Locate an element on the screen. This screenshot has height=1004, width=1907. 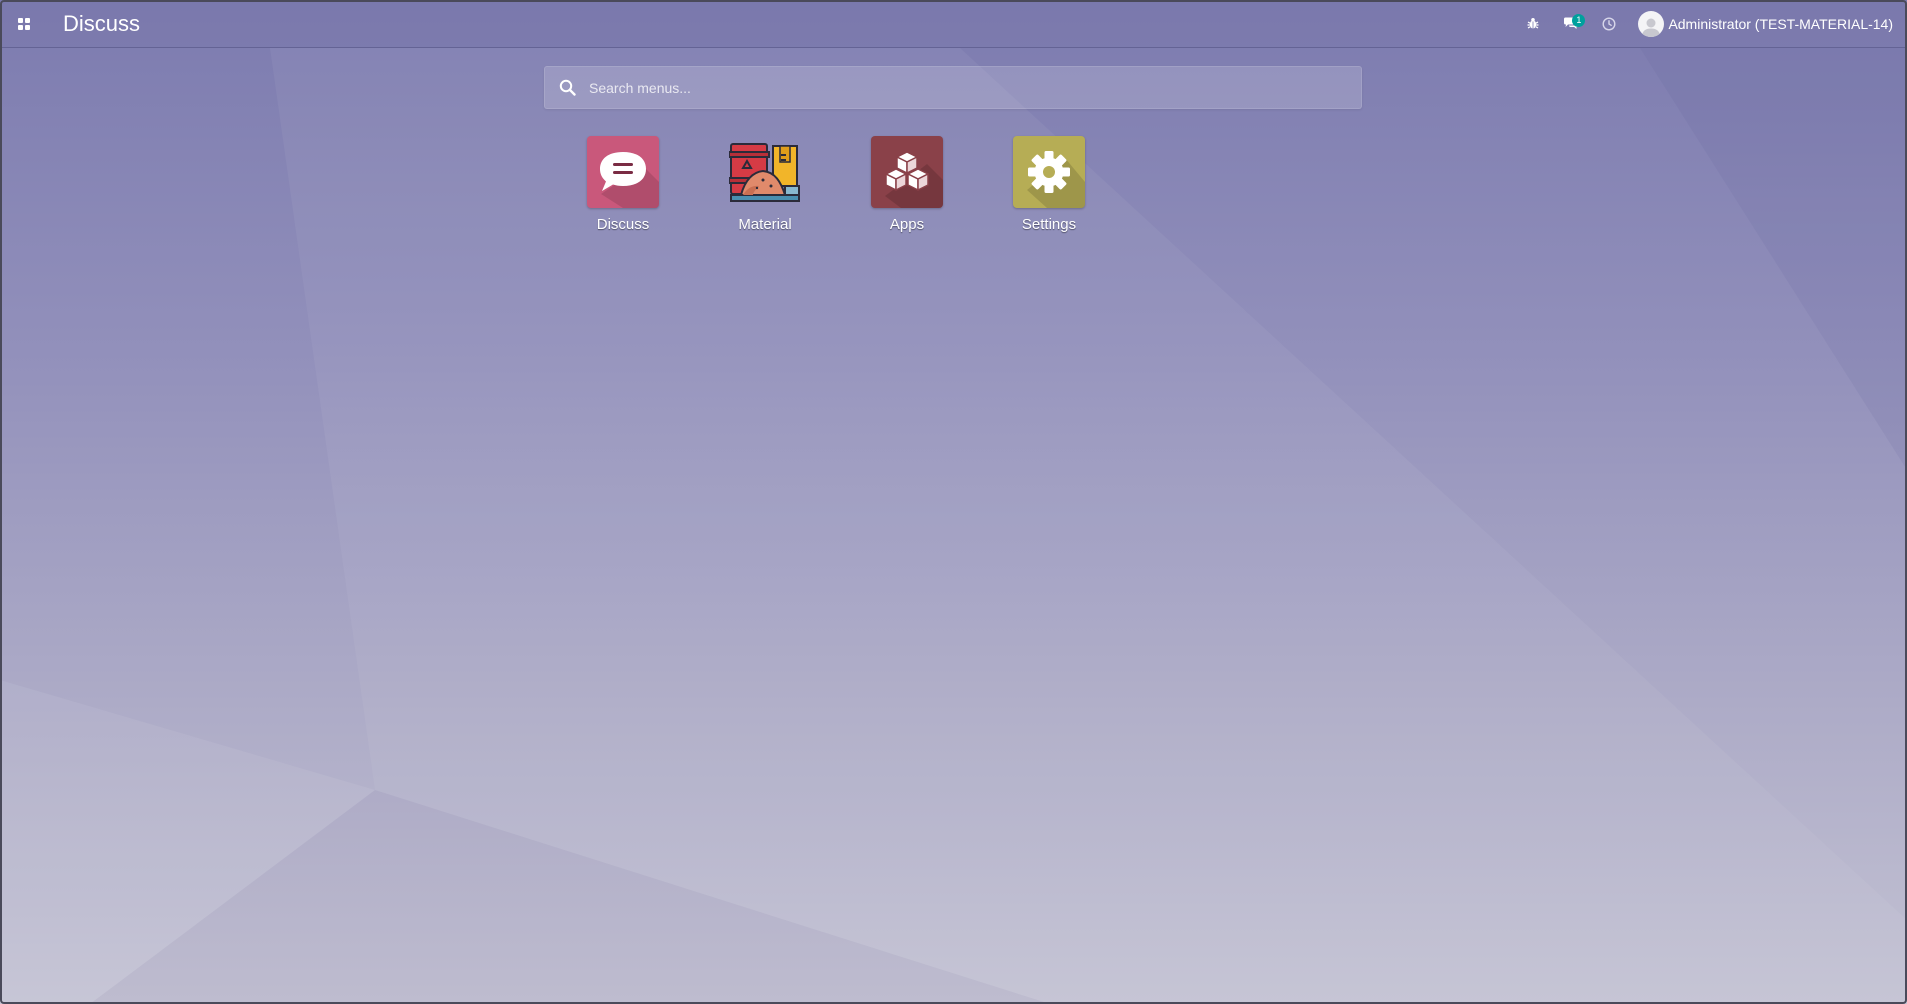
app-label-apps: Apps is located at coordinates (907, 224).